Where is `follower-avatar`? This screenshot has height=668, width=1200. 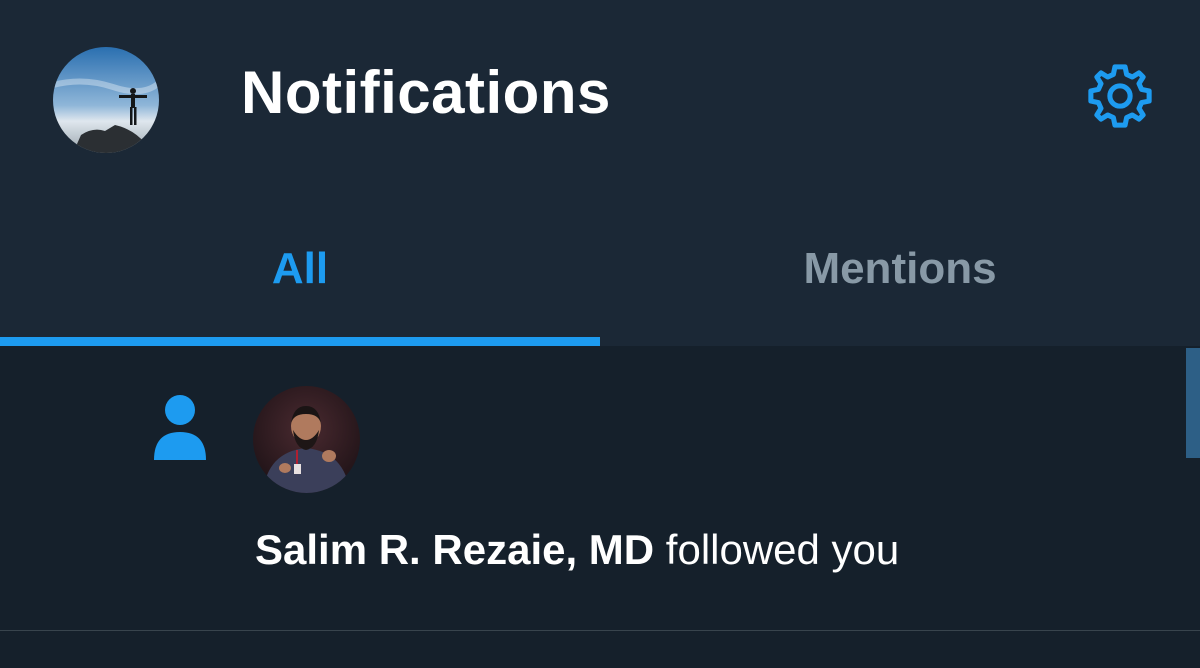 follower-avatar is located at coordinates (306, 439).